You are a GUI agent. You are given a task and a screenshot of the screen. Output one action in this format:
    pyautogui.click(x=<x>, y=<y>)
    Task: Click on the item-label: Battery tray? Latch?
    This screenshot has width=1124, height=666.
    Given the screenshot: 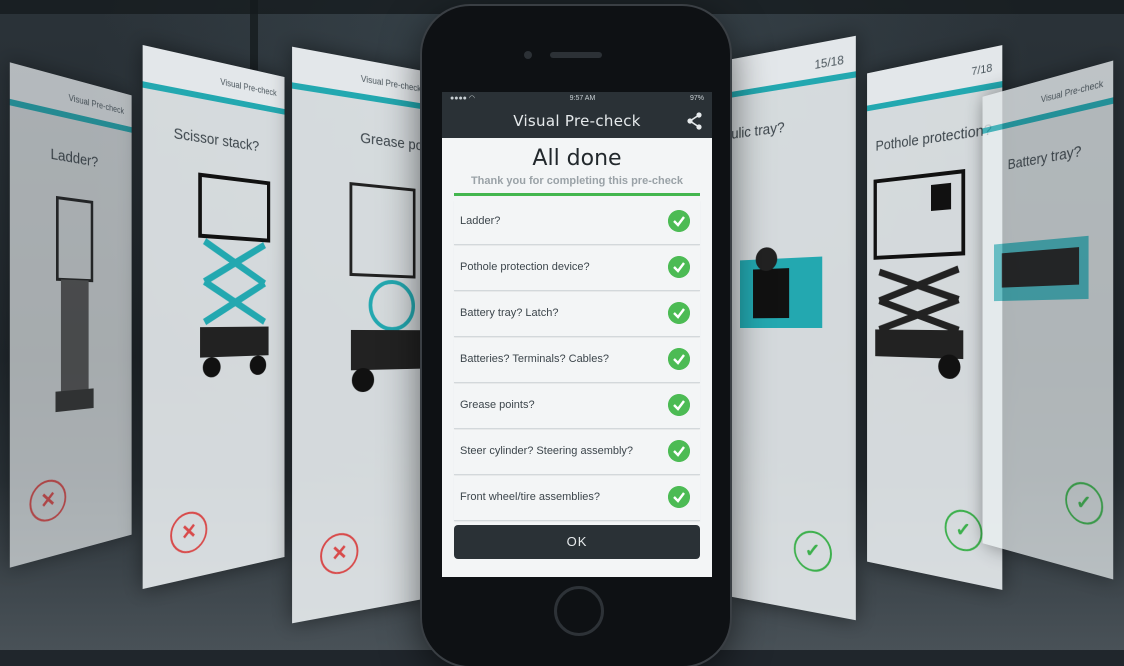 What is the action you would take?
    pyautogui.click(x=509, y=313)
    